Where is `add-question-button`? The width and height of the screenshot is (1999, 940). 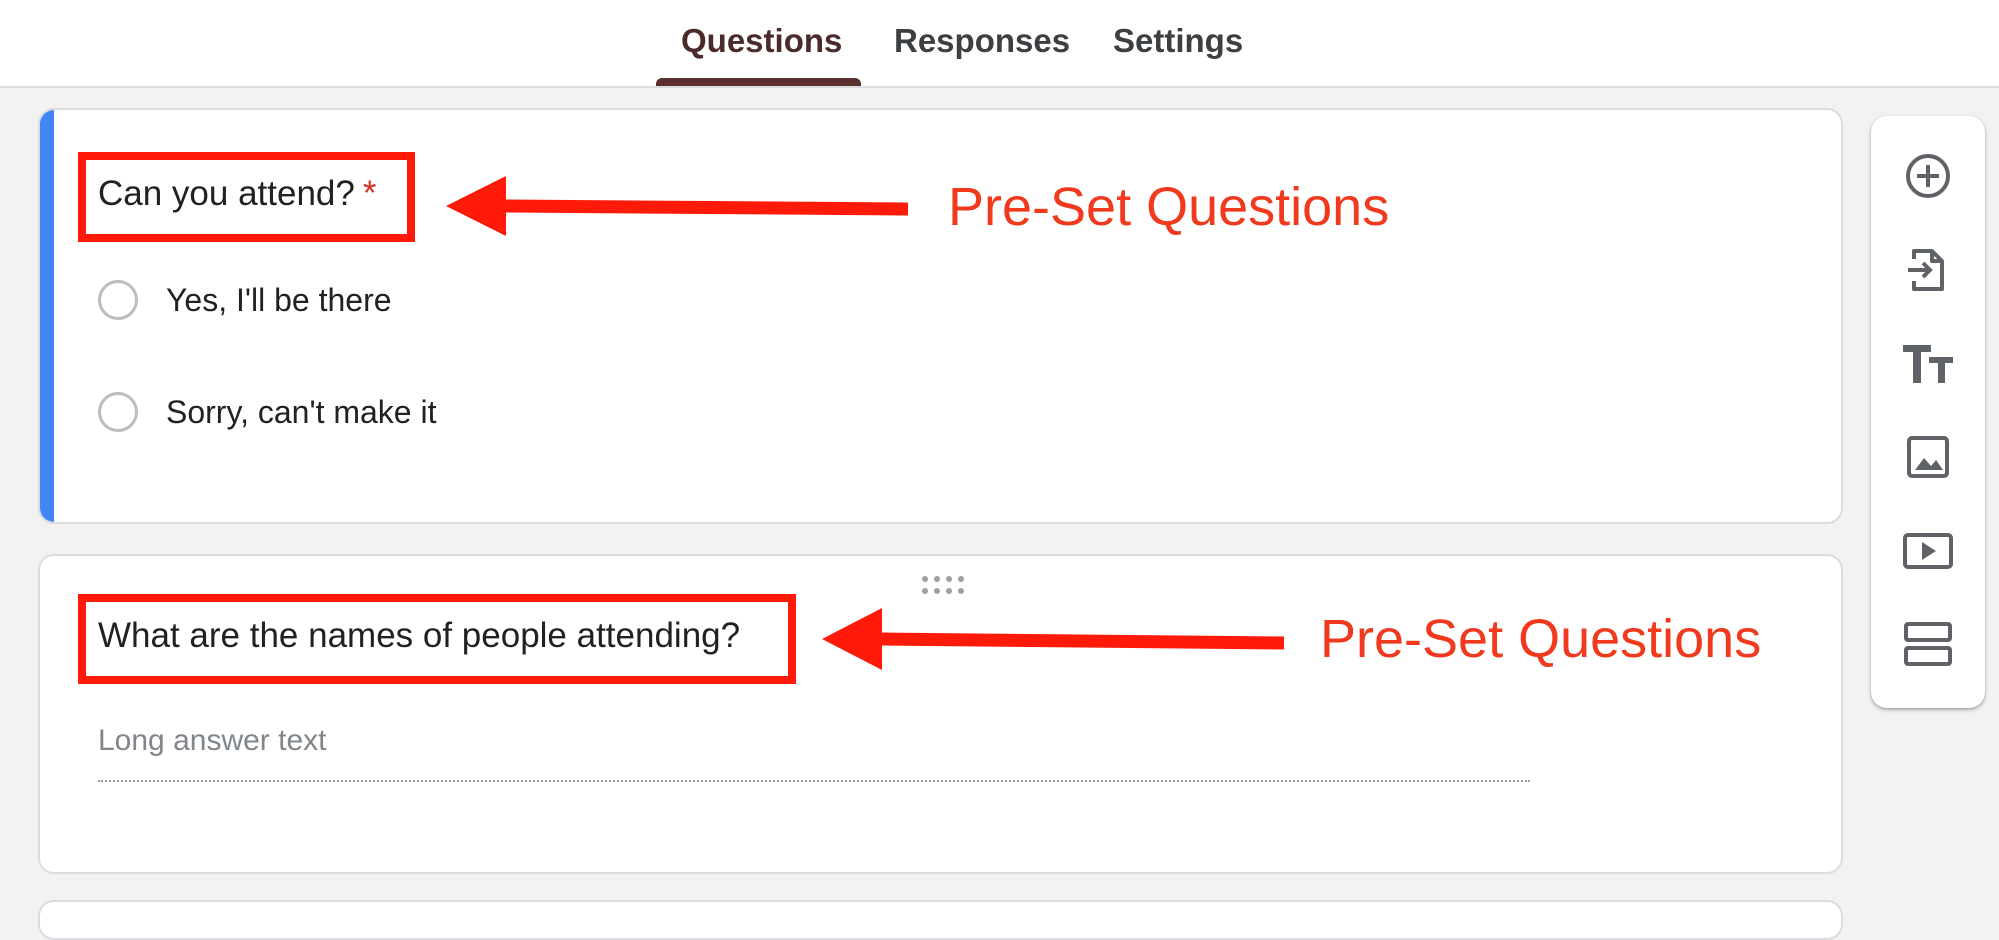 add-question-button is located at coordinates (1928, 176).